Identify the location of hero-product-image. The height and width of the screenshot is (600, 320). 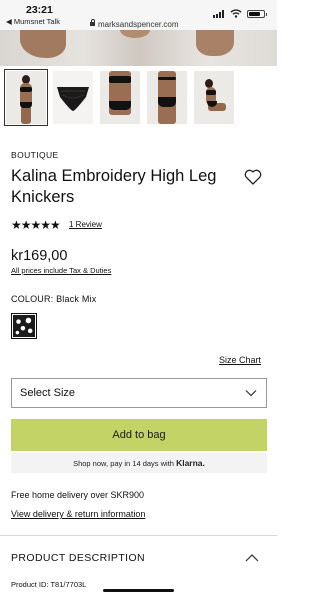
(138, 48).